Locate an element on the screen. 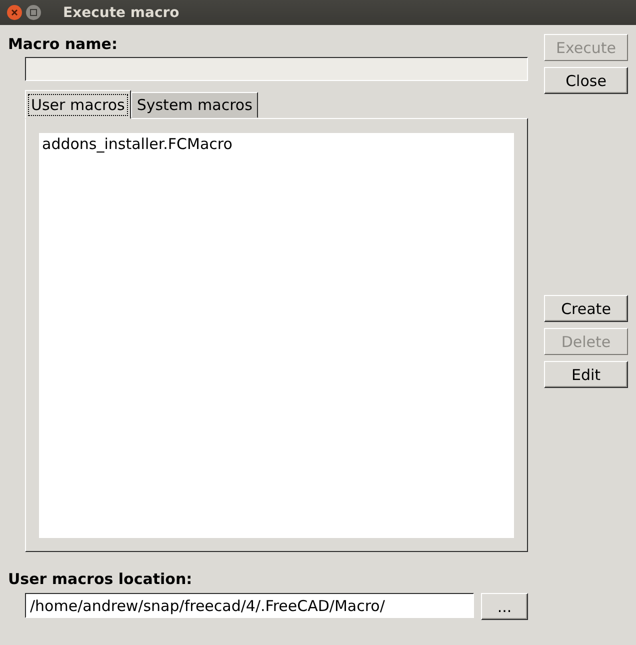 Image resolution: width=636 pixels, height=645 pixels. field-label: User macros location: is located at coordinates (101, 579).